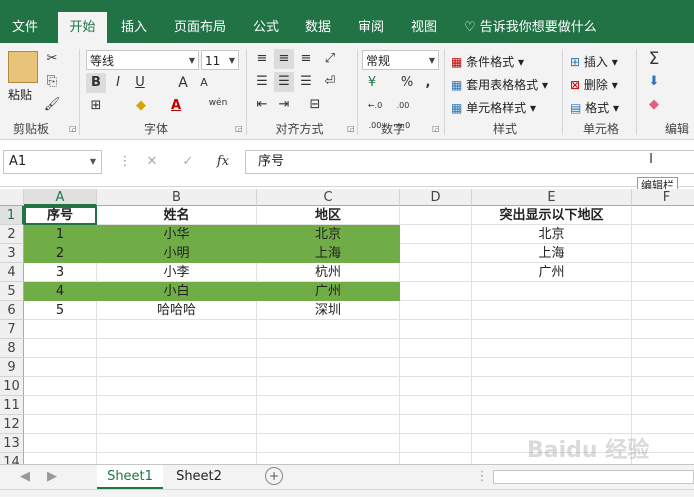  I want to click on column-header-e: E, so click(552, 197).